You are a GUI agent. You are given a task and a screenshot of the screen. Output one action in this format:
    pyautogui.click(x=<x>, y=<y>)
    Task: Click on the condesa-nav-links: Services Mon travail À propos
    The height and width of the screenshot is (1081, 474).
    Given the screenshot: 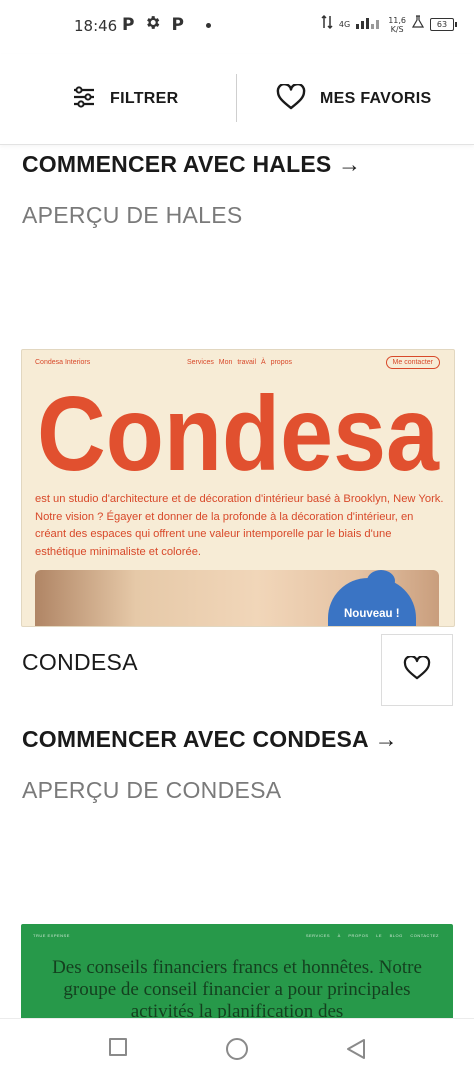 What is the action you would take?
    pyautogui.click(x=239, y=362)
    